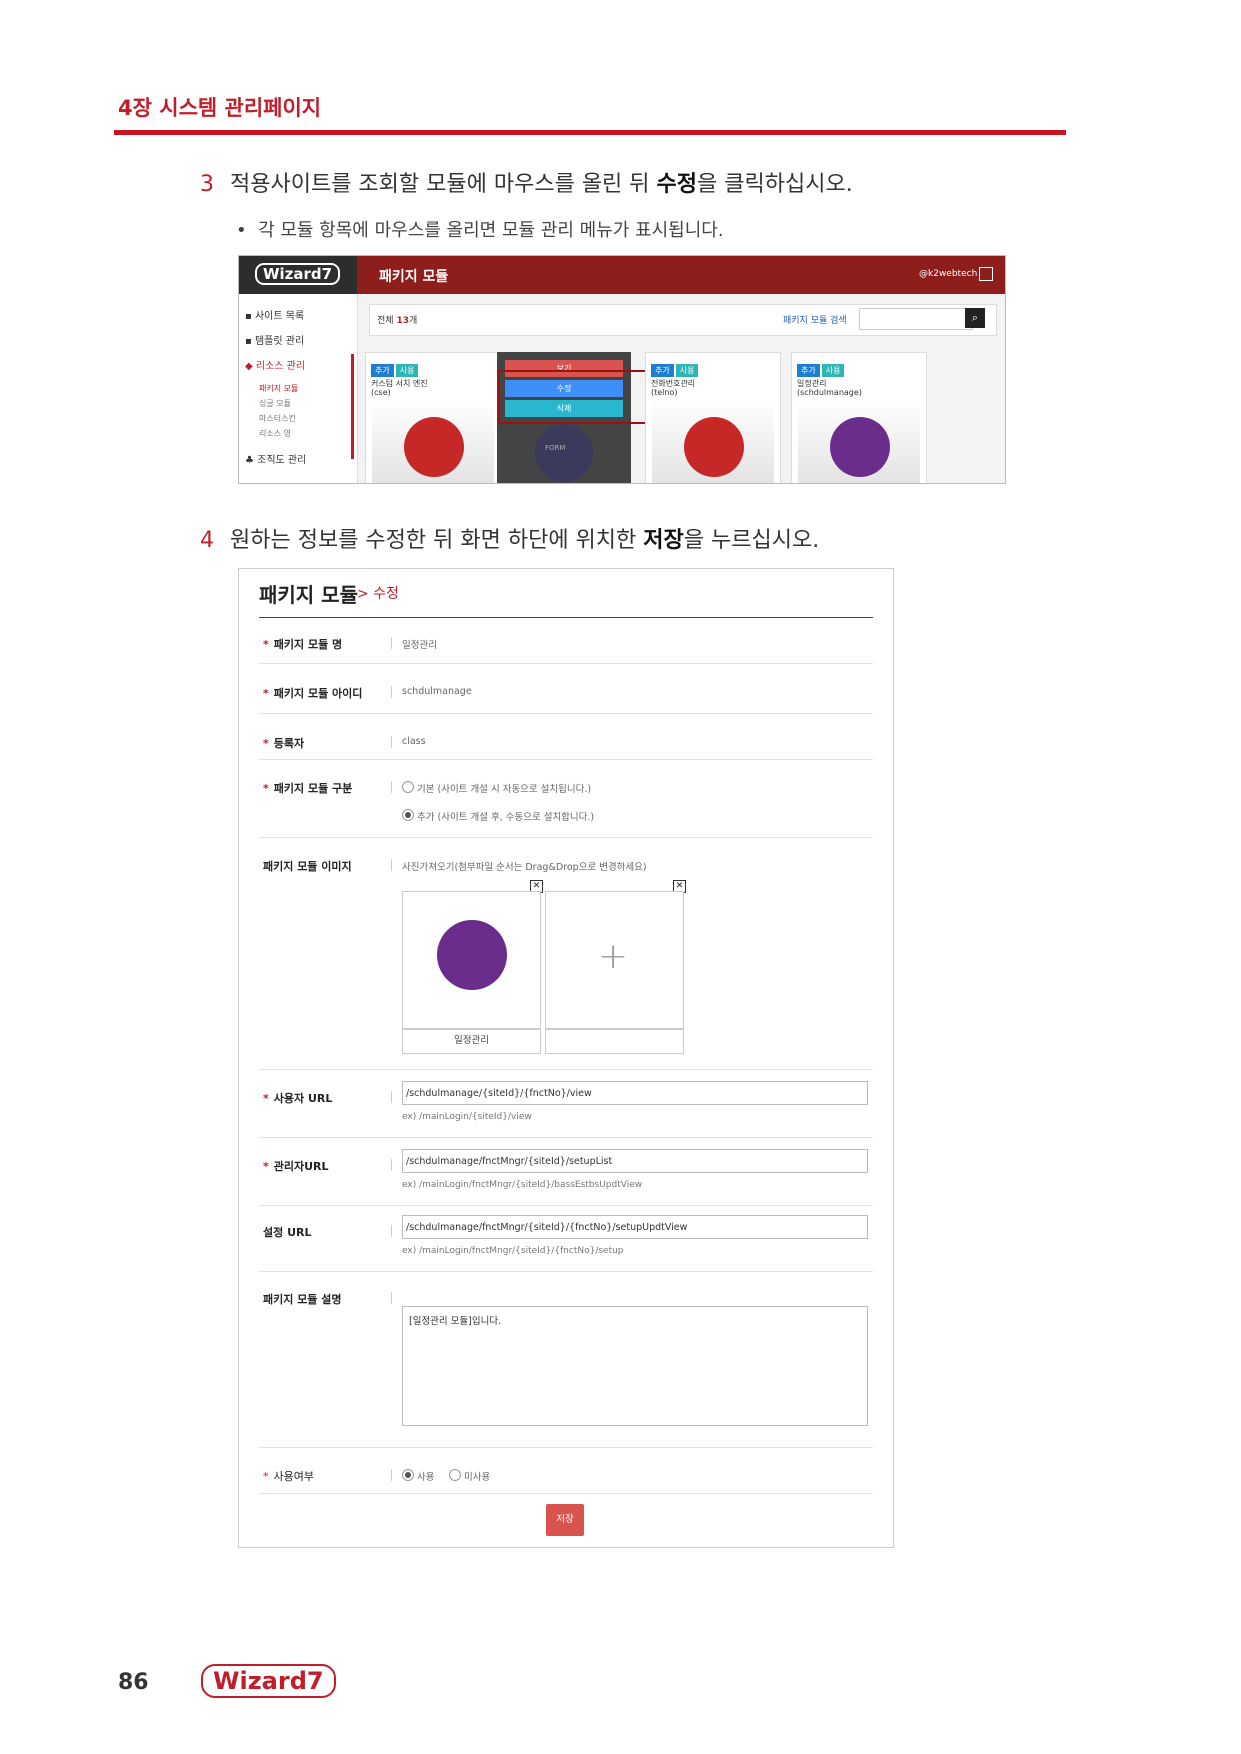 This screenshot has width=1241, height=1754. Describe the element at coordinates (506, 817) in the screenshot. I see `option-text: 추가 (사이트 개설 후, 수동으로 설치합니다.)` at that location.